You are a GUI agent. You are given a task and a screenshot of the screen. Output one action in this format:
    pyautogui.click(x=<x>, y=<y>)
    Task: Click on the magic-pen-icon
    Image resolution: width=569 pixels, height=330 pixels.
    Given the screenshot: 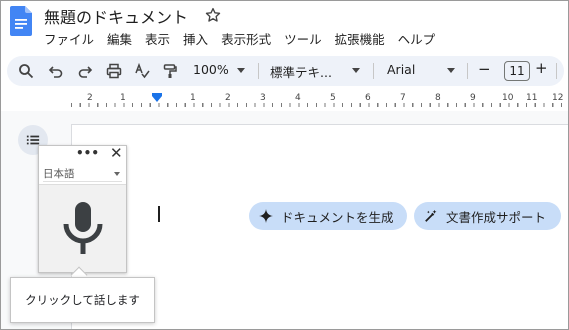 What is the action you would take?
    pyautogui.click(x=431, y=215)
    